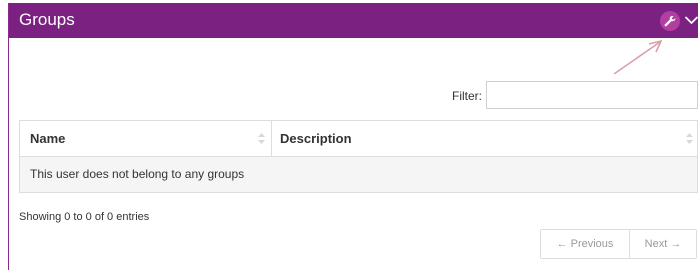 The height and width of the screenshot is (270, 698). What do you see at coordinates (467, 96) in the screenshot?
I see `filter-label: Filter:` at bounding box center [467, 96].